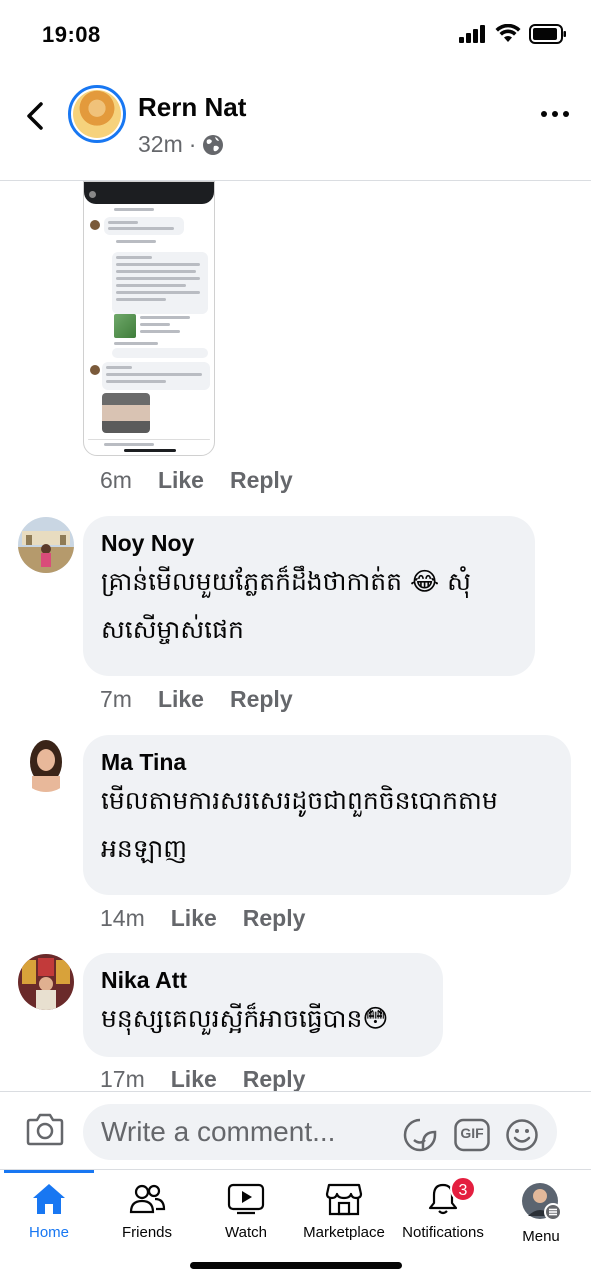 This screenshot has width=591, height=1280. What do you see at coordinates (296, 1265) in the screenshot?
I see `home-indicator` at bounding box center [296, 1265].